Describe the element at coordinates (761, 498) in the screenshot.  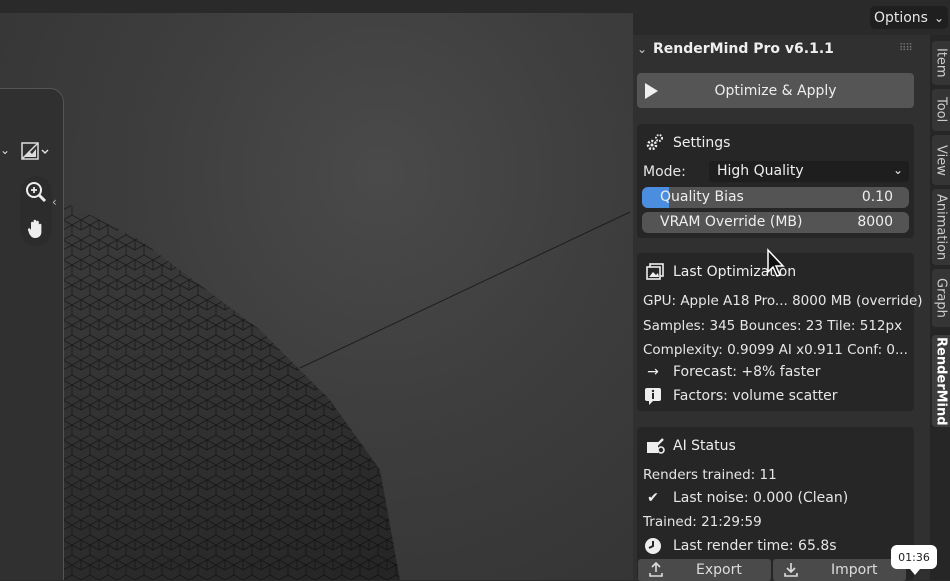
I see `last-noise-text: Last noise: 0.000 (Clean)` at that location.